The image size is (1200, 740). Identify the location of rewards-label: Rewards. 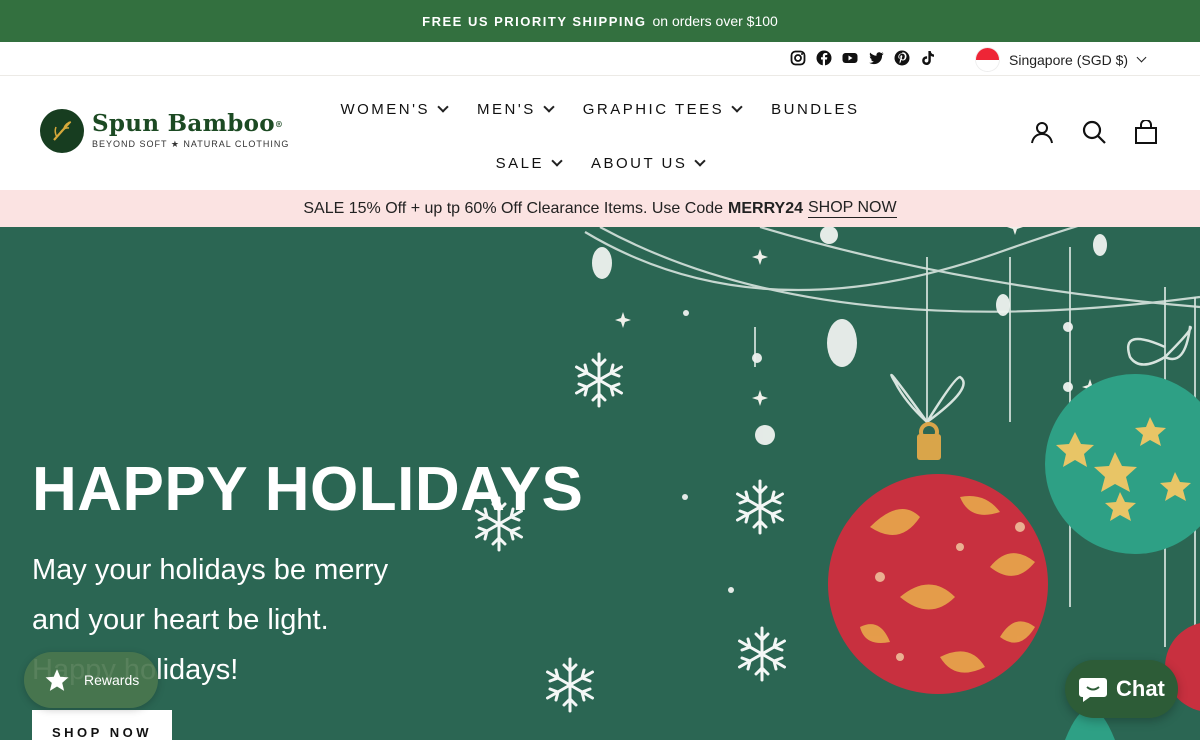
(112, 680).